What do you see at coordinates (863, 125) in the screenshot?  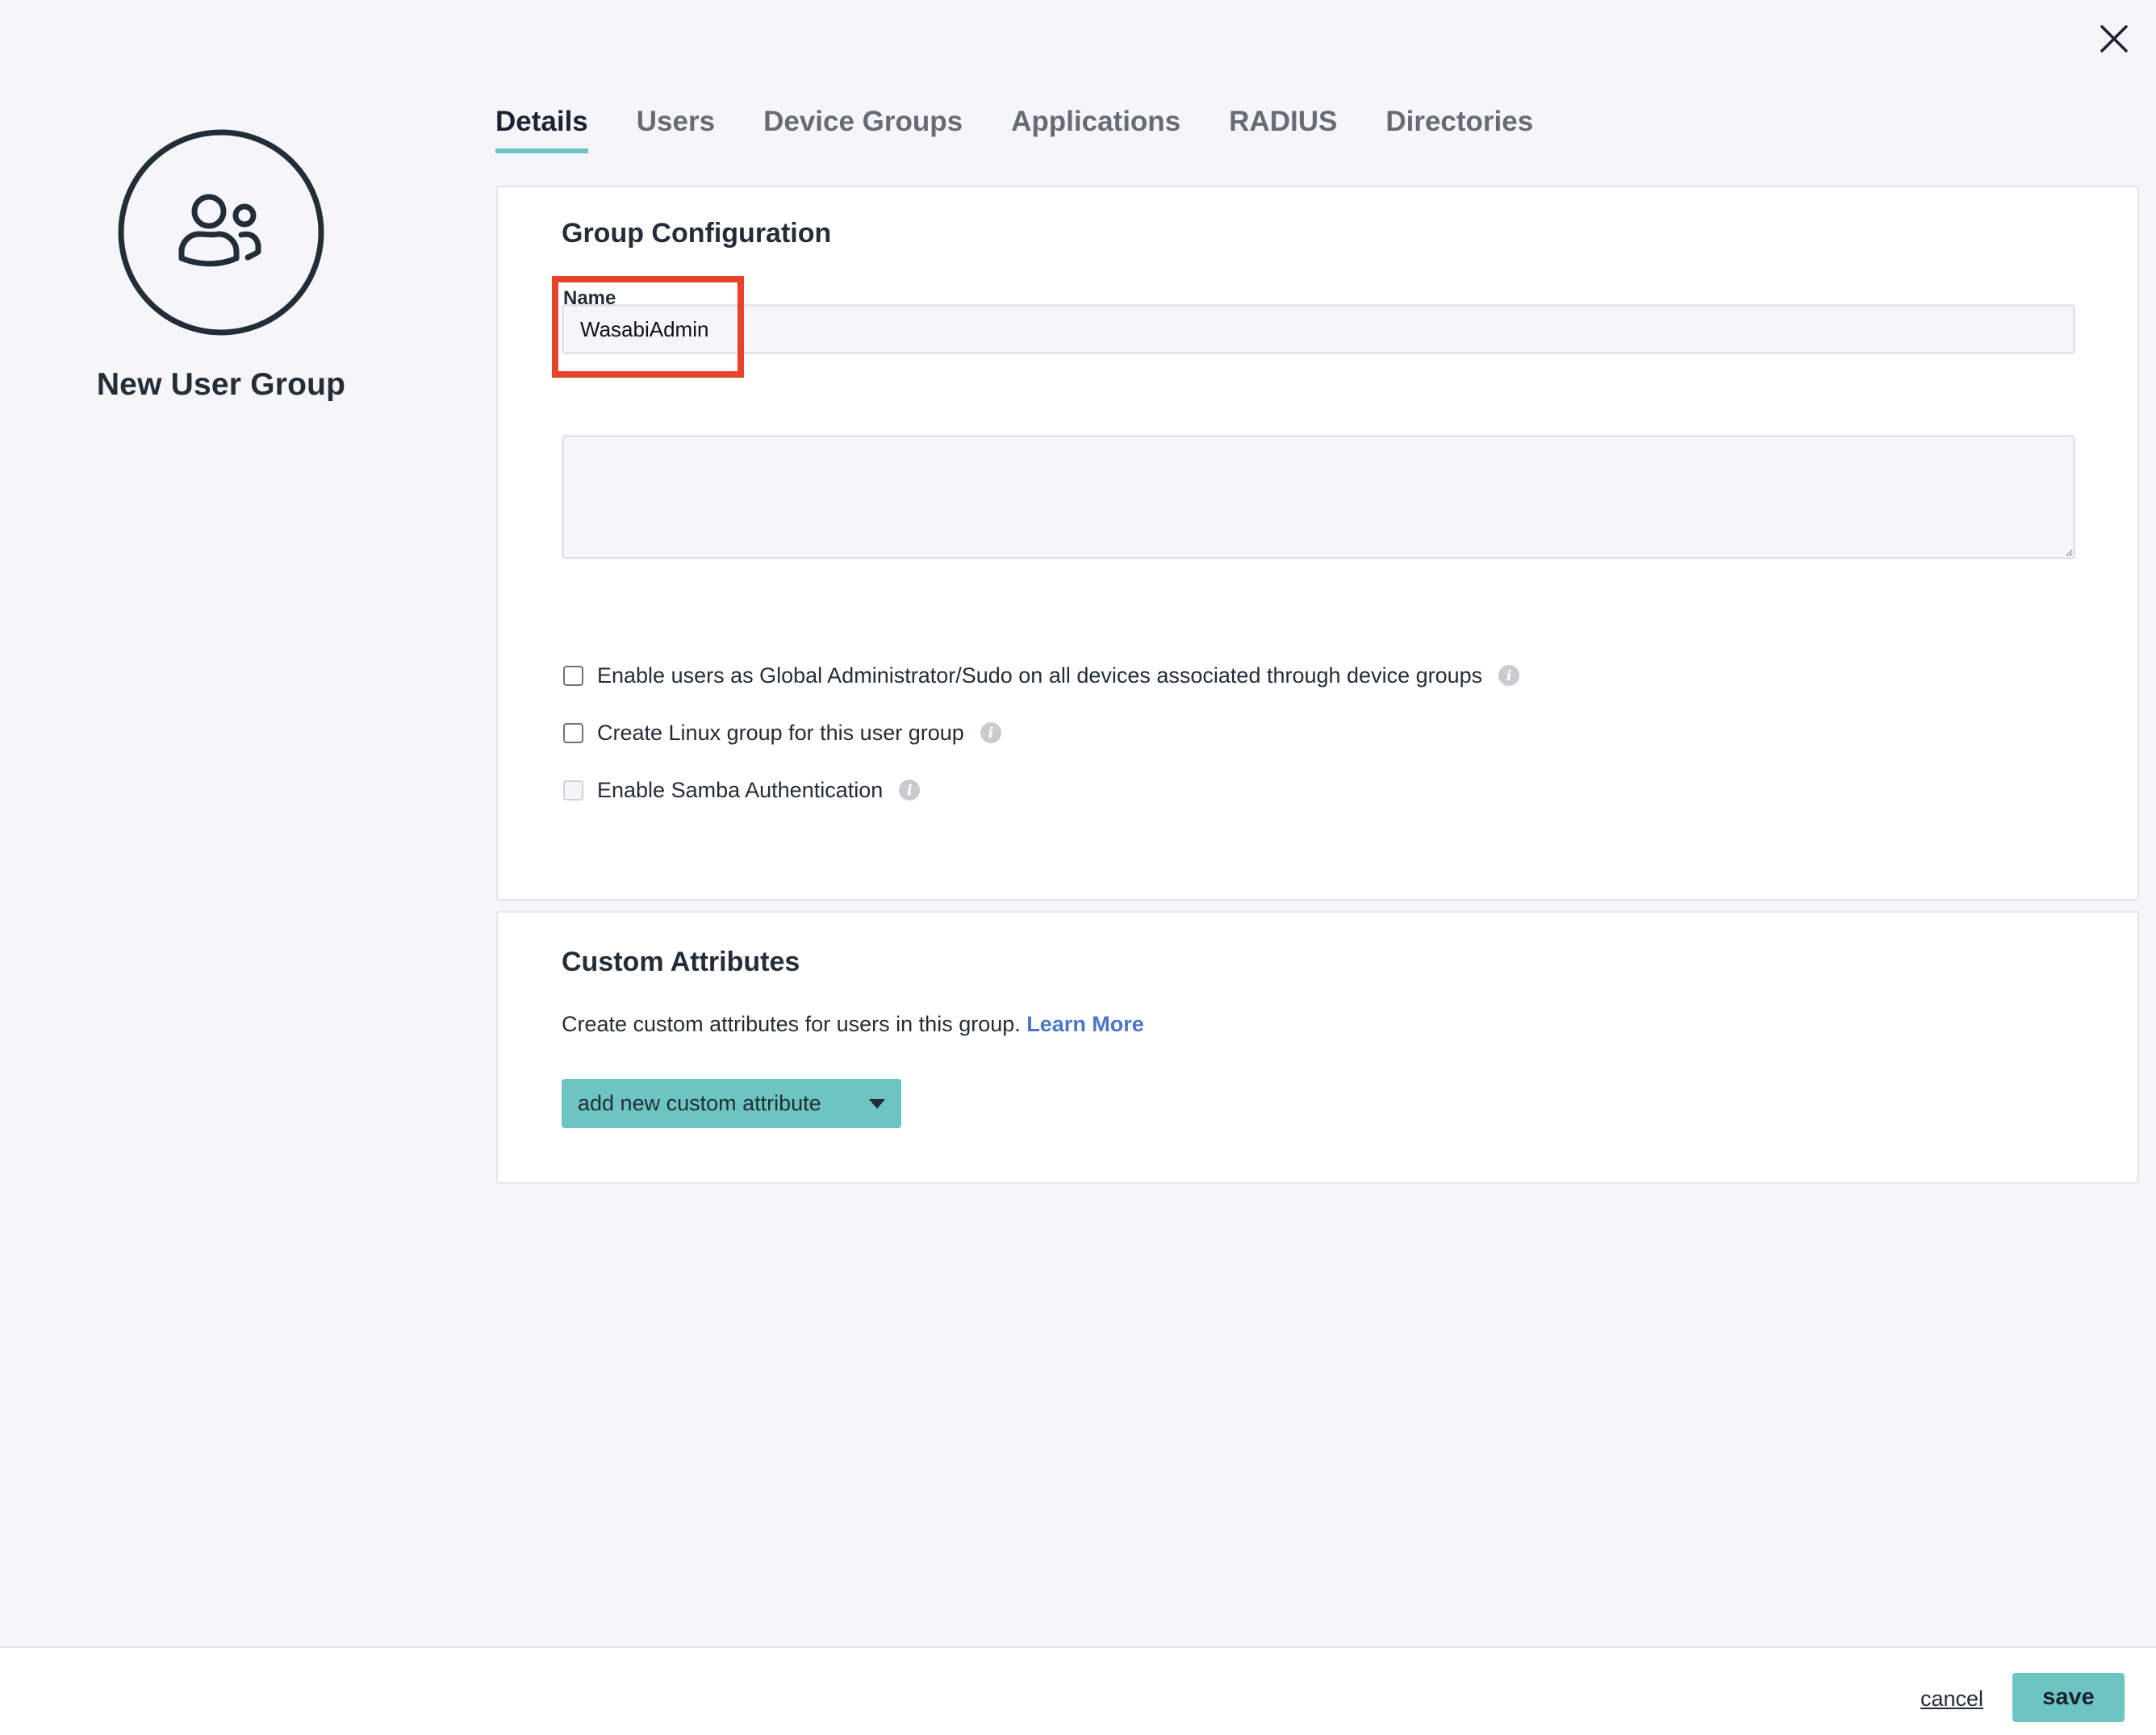 I see `tab-device-groups: Device Groups` at bounding box center [863, 125].